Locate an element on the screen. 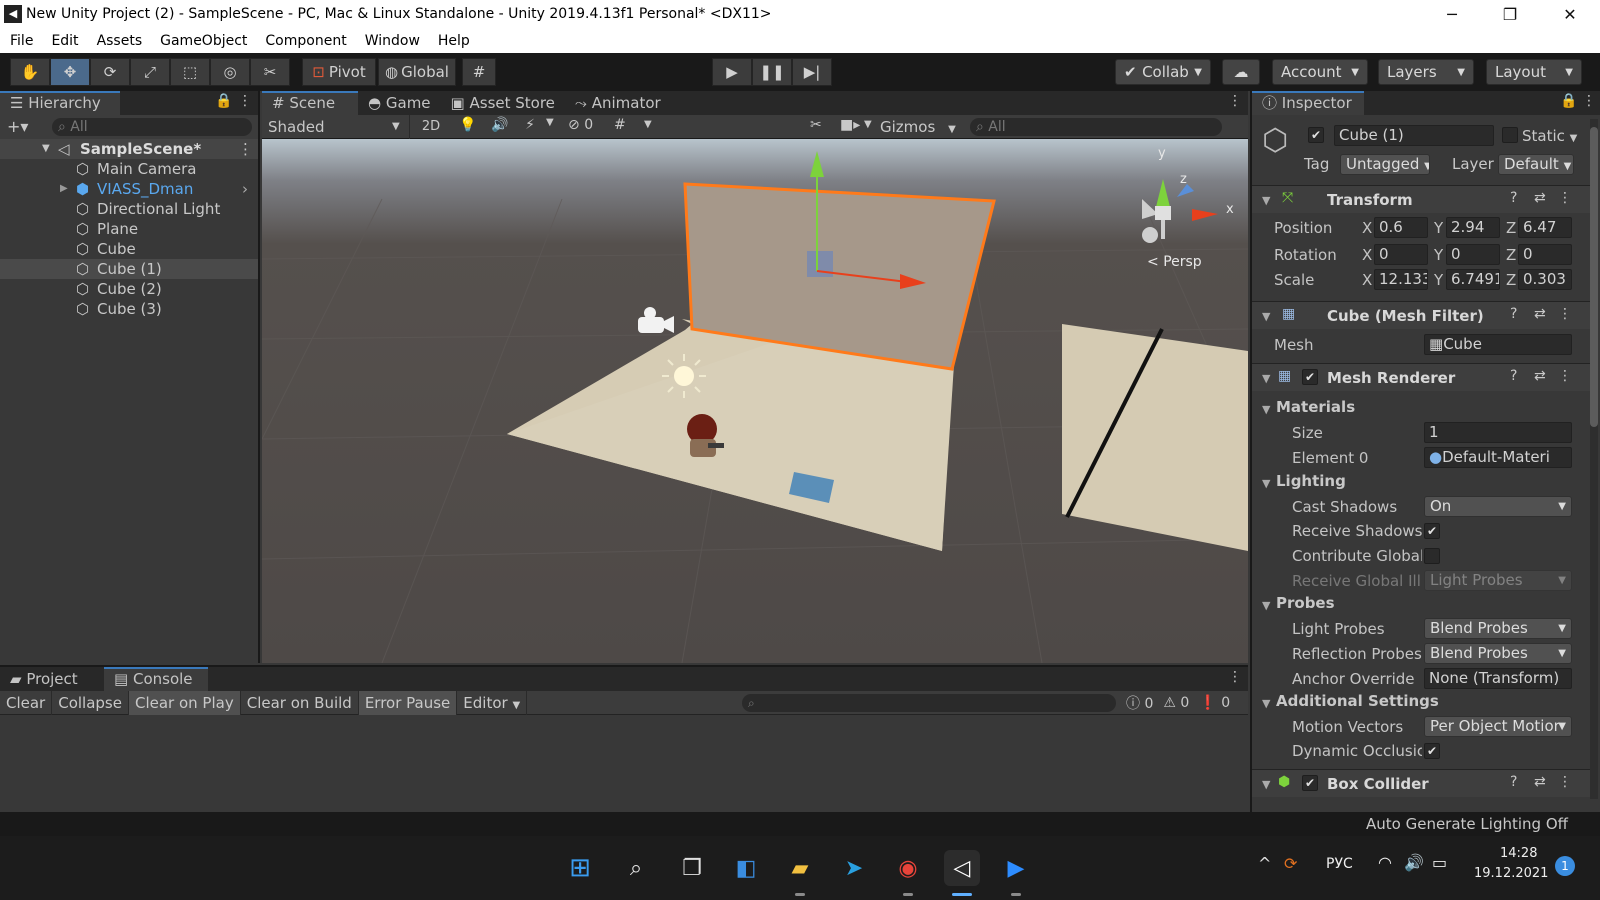  widgets-icon: ◧ is located at coordinates (746, 868).